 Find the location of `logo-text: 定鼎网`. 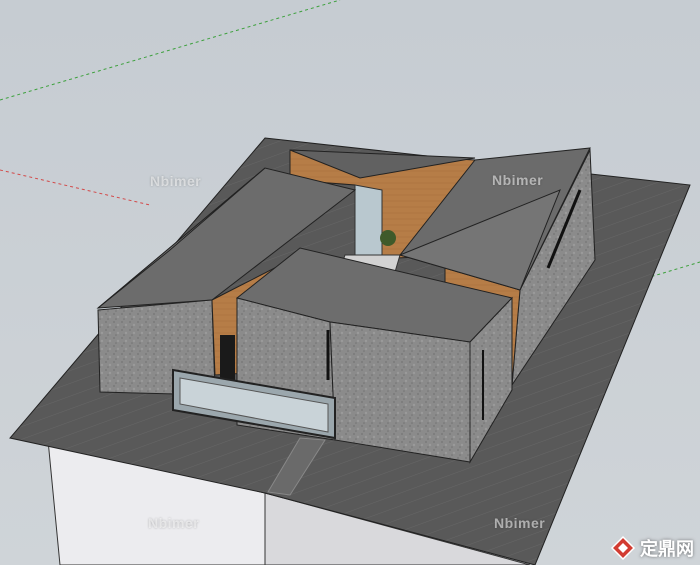

logo-text: 定鼎网 is located at coordinates (667, 549).